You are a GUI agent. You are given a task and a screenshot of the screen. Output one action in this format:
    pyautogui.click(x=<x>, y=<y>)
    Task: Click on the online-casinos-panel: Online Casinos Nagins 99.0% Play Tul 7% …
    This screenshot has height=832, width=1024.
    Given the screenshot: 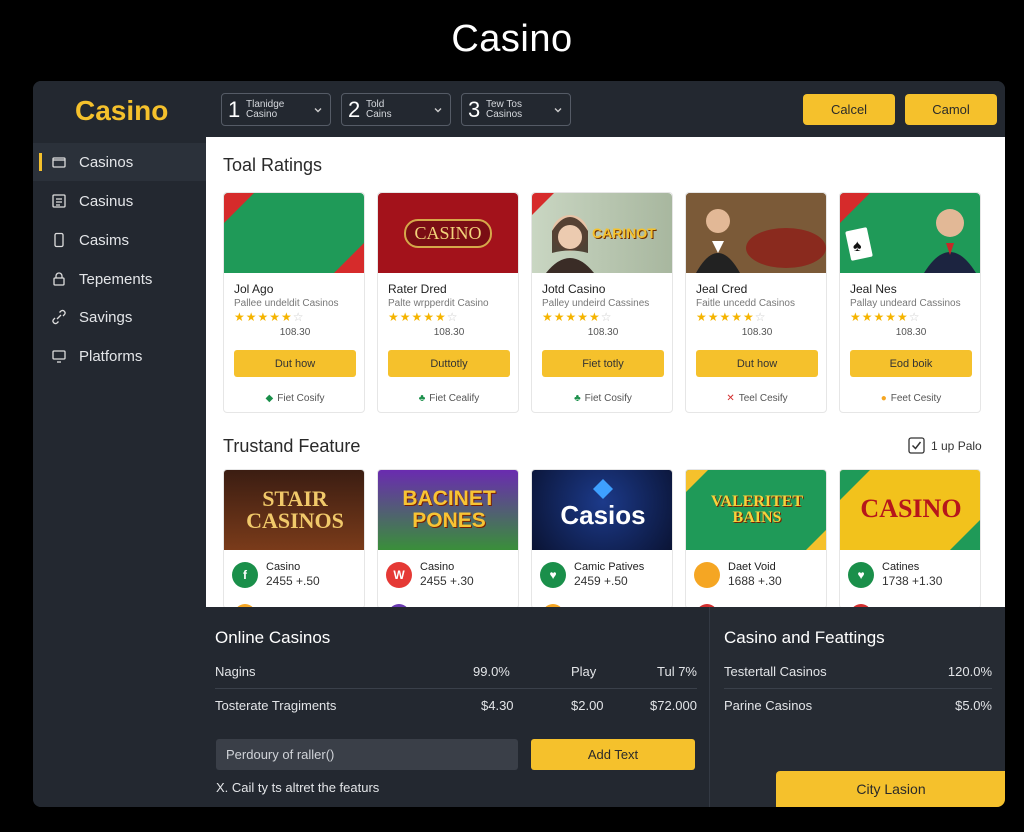 What is the action you would take?
    pyautogui.click(x=457, y=707)
    